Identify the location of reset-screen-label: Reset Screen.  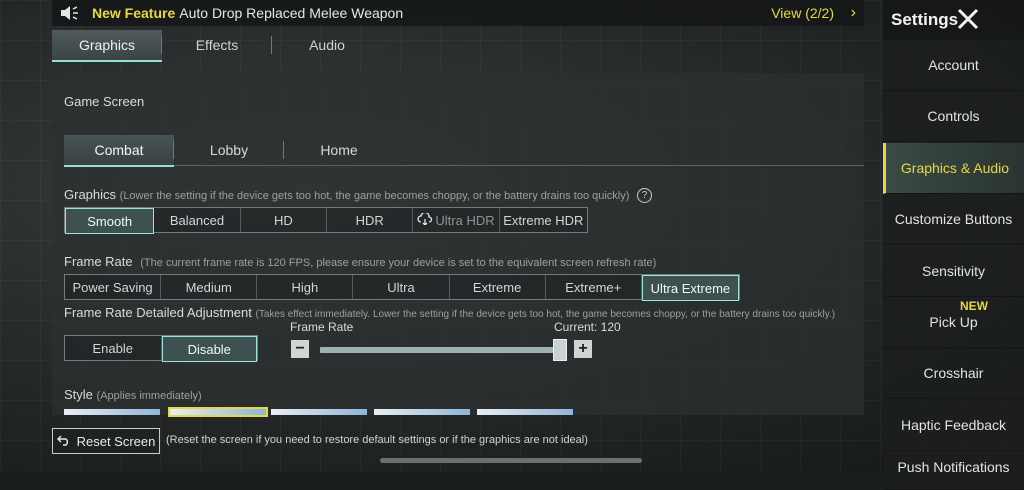
(116, 441).